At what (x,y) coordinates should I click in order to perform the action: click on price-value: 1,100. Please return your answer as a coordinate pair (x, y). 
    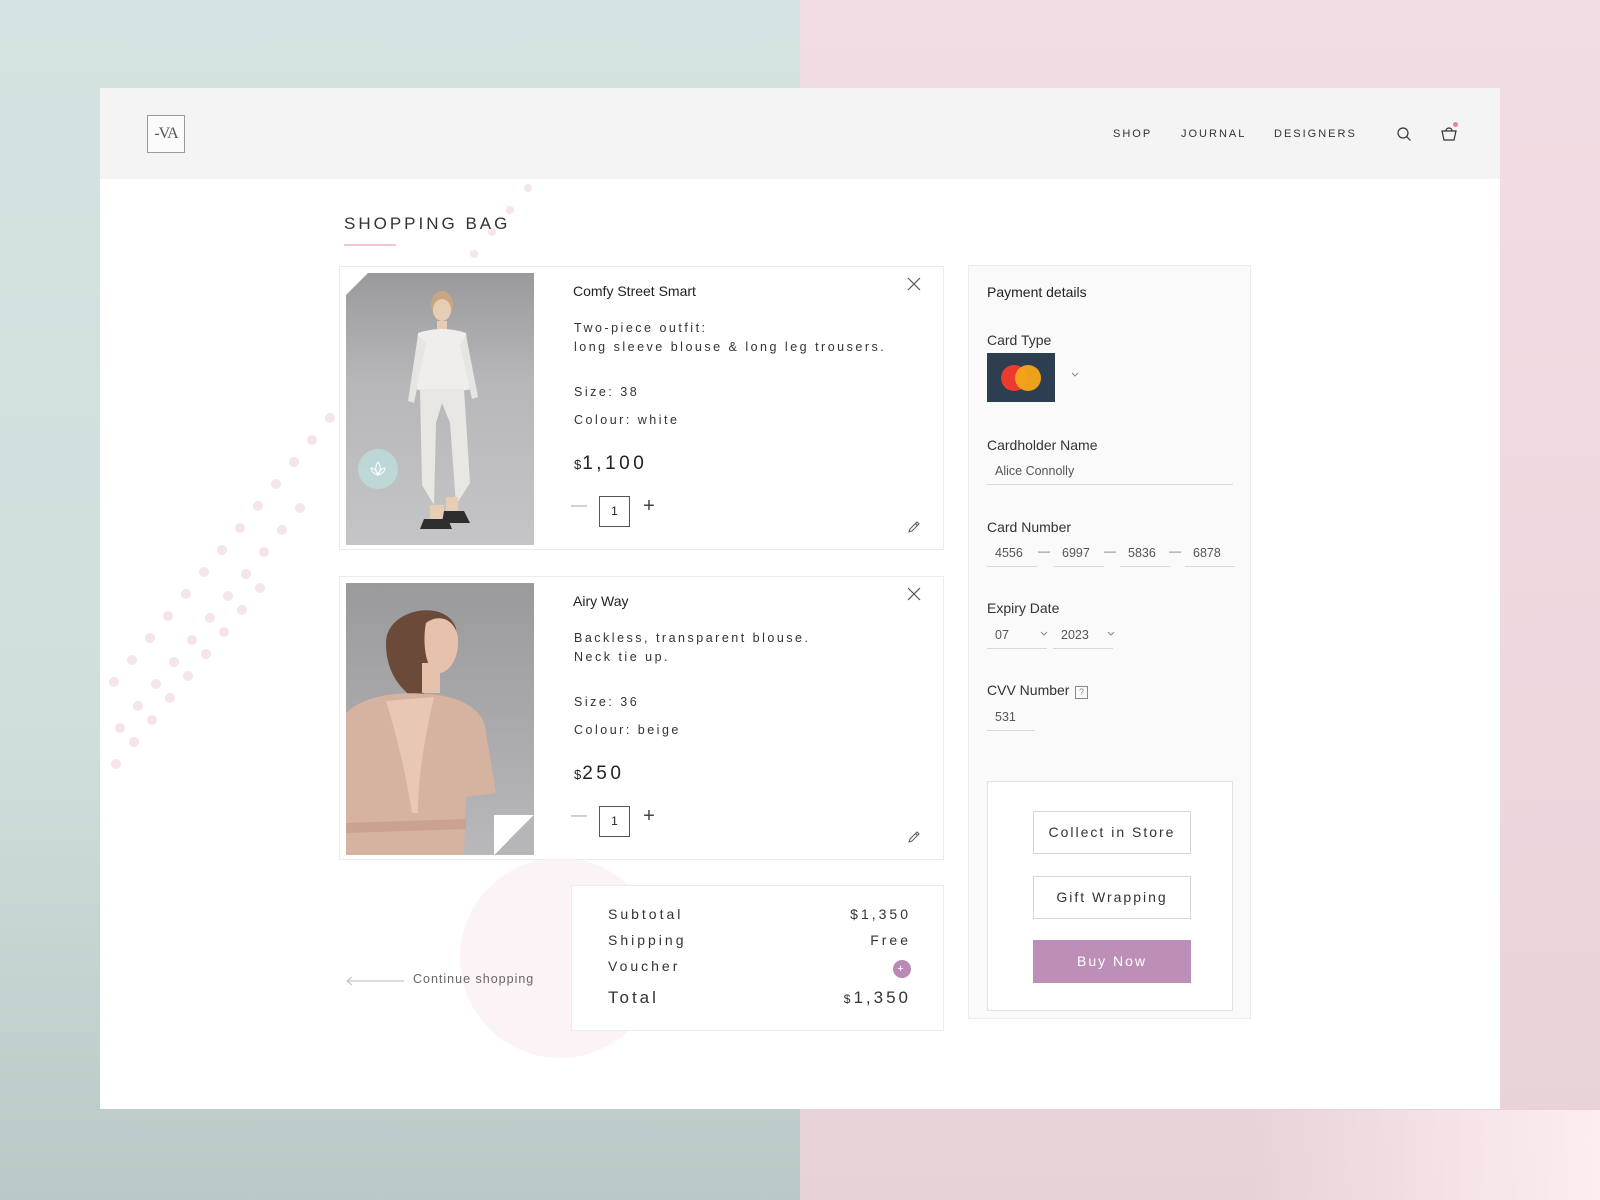
    Looking at the image, I should click on (615, 463).